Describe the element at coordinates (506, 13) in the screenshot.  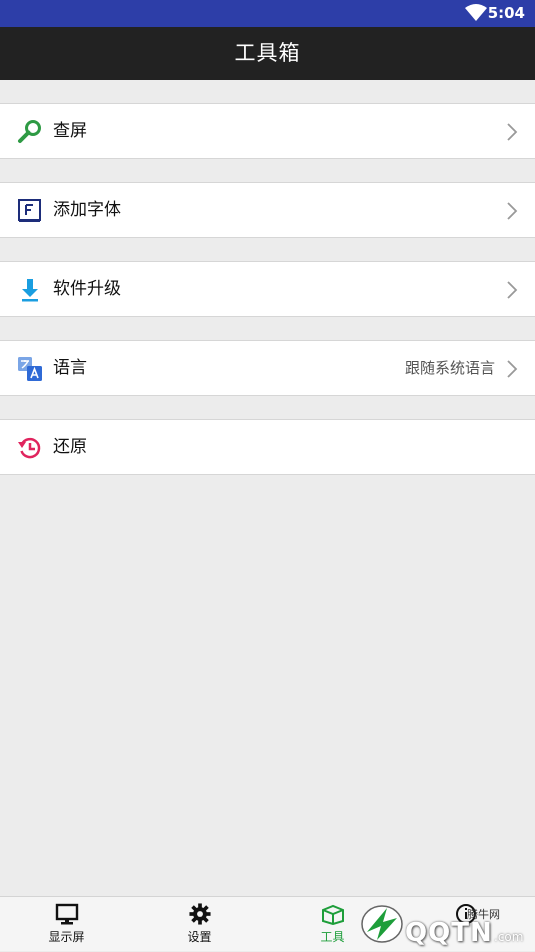
I see `status-time: 5:04` at that location.